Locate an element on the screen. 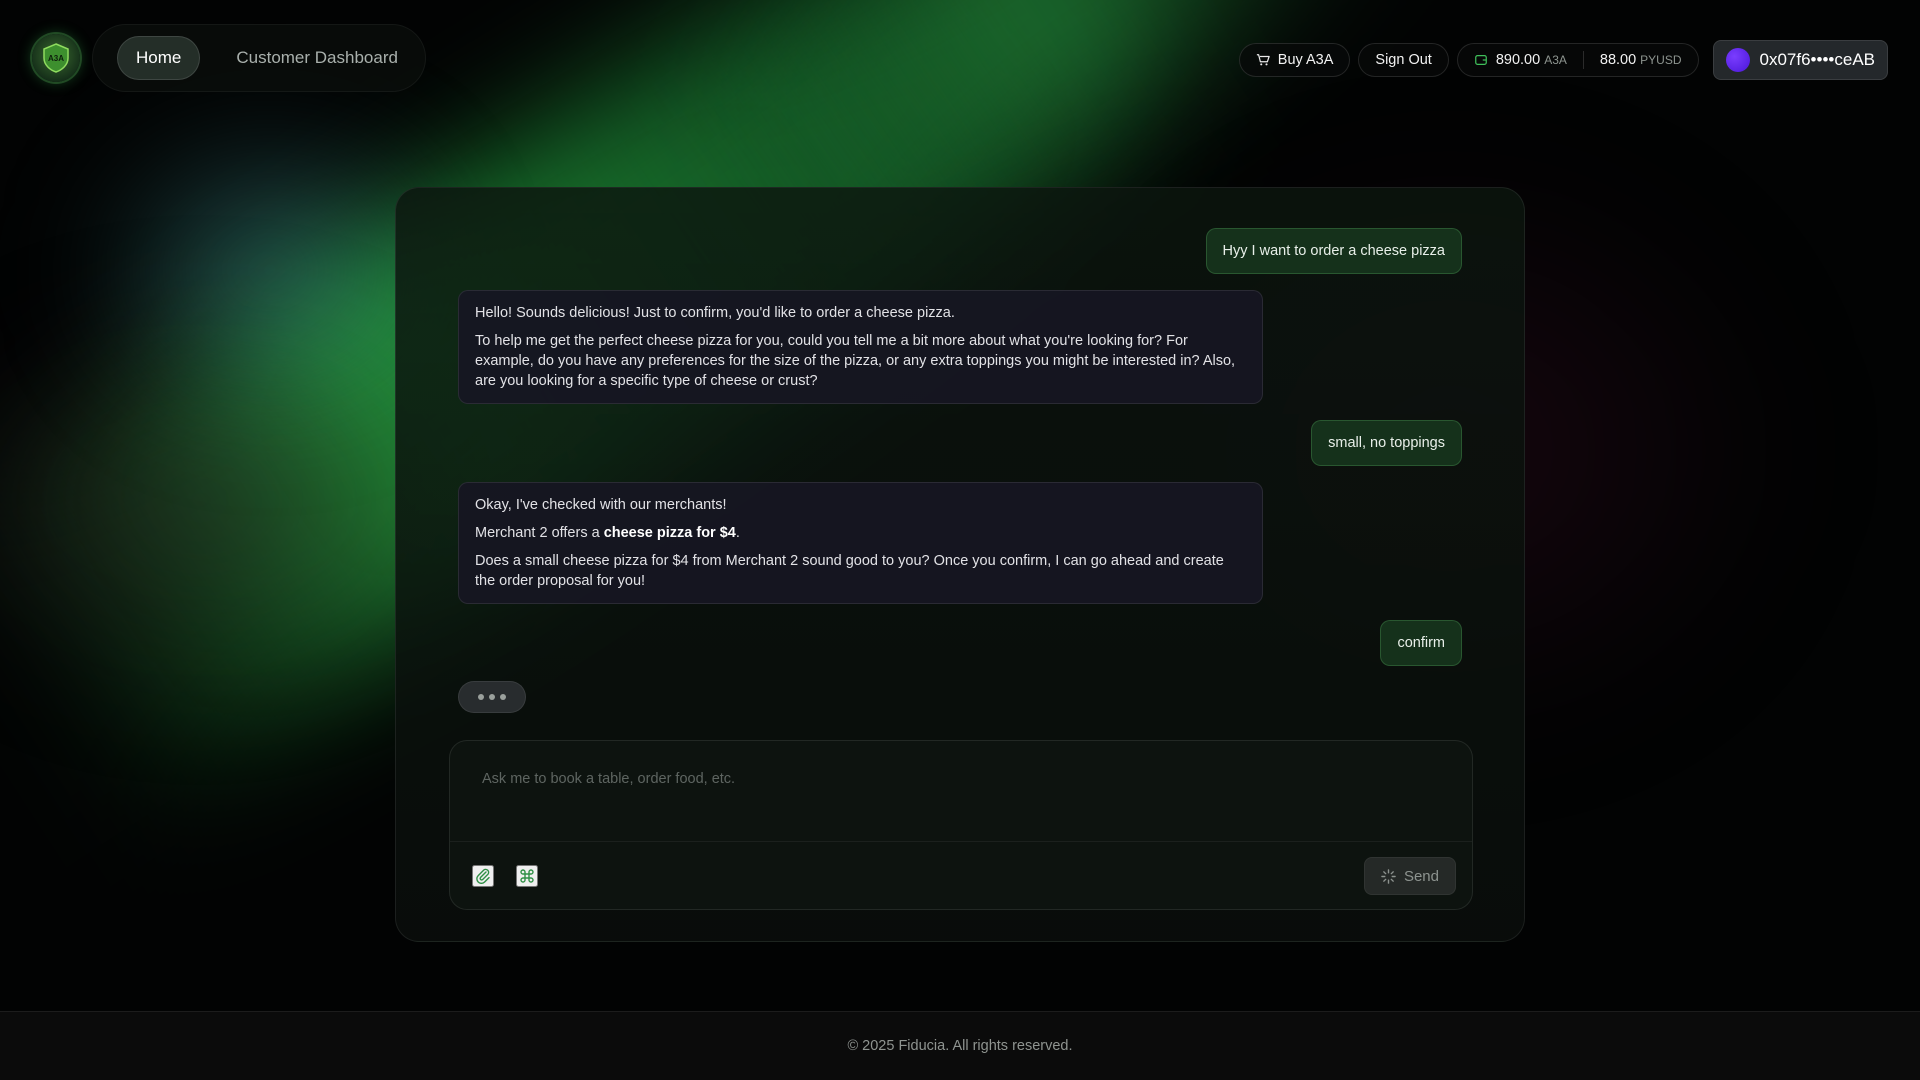 The image size is (1920, 1080). sign-out-button: Sign Out is located at coordinates (1403, 60).